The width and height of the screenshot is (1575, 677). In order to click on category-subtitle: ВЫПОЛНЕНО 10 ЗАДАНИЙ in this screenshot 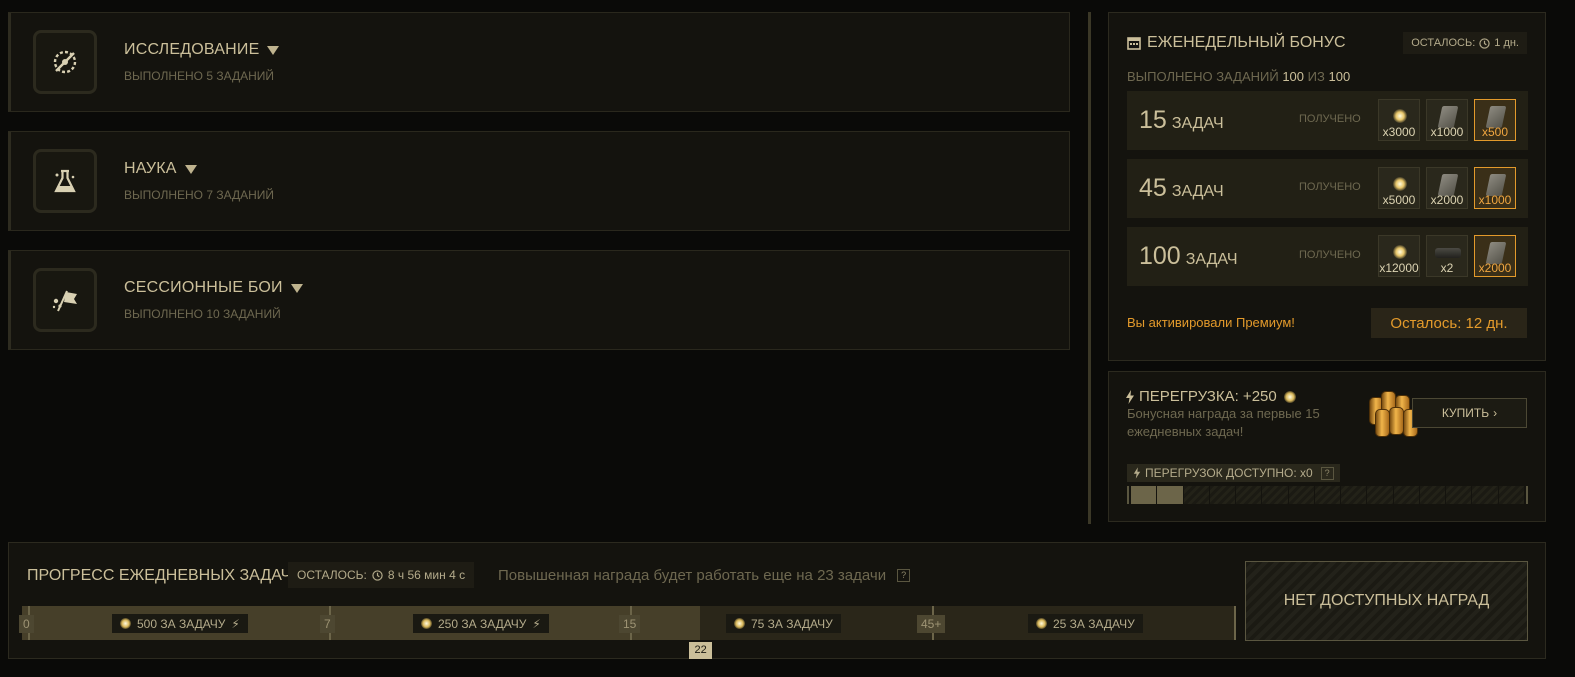, I will do `click(202, 314)`.